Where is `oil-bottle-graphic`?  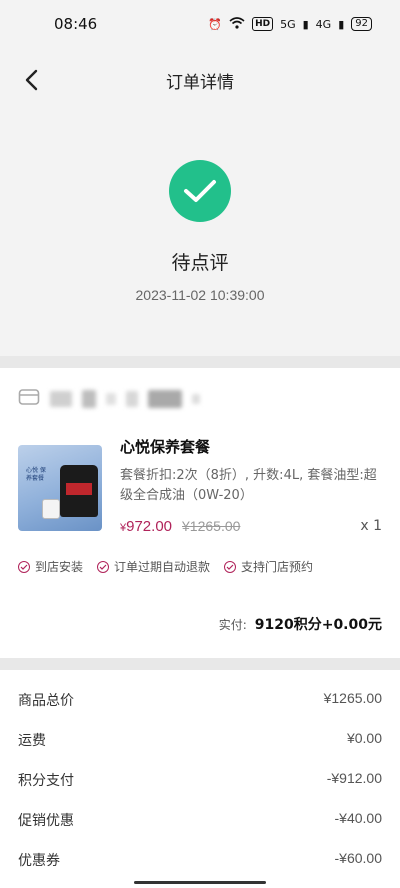 oil-bottle-graphic is located at coordinates (79, 491).